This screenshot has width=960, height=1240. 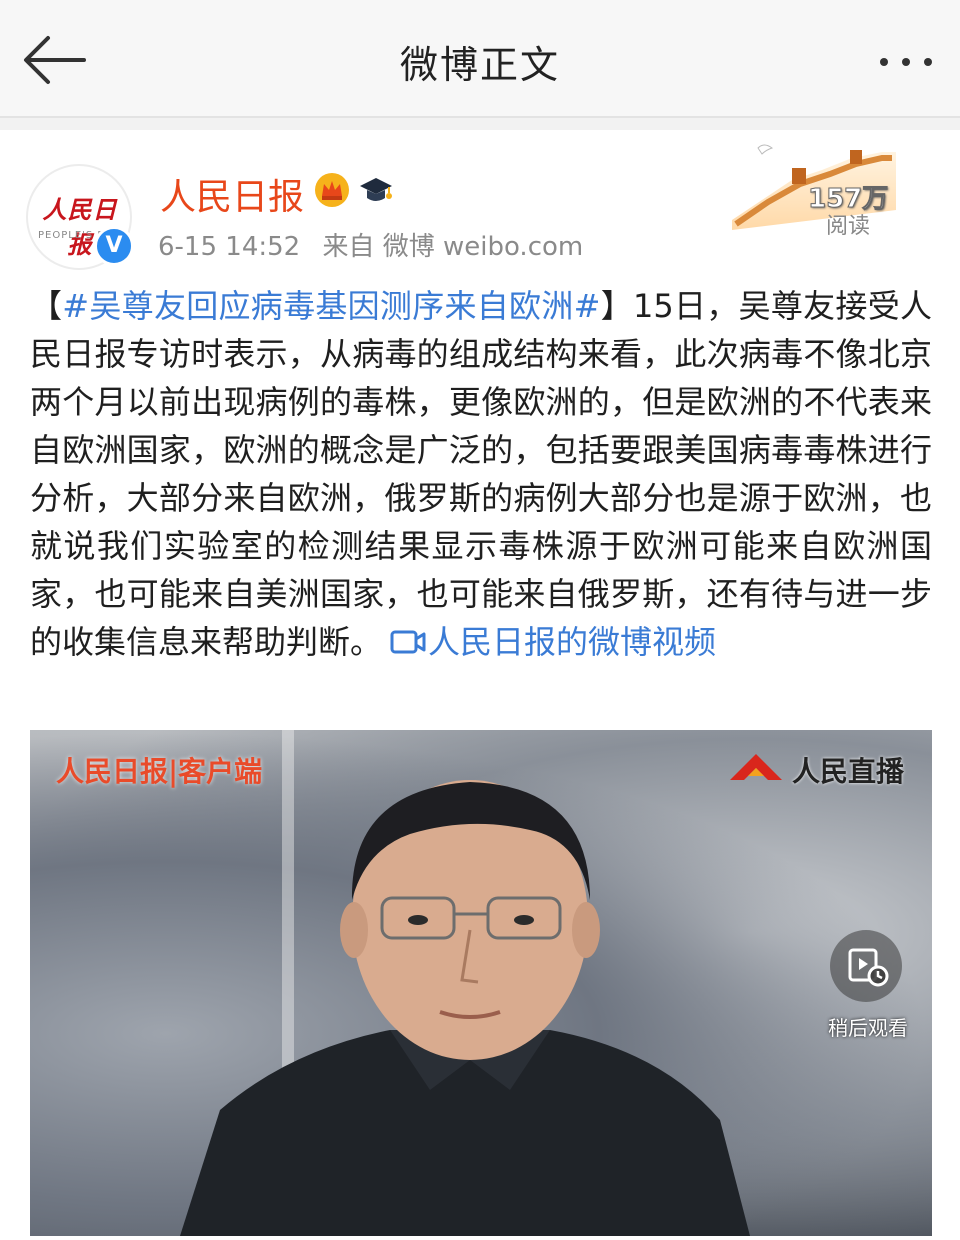 What do you see at coordinates (848, 226) in the screenshot?
I see `reads-label: 阅读` at bounding box center [848, 226].